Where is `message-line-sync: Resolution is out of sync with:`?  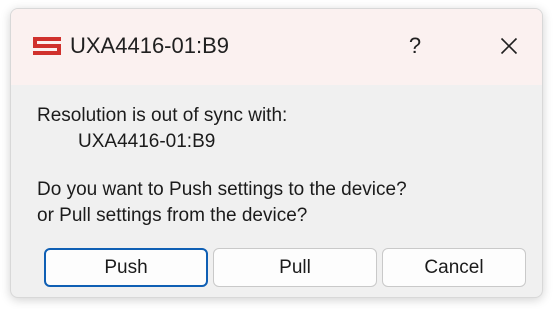
message-line-sync: Resolution is out of sync with: is located at coordinates (162, 115).